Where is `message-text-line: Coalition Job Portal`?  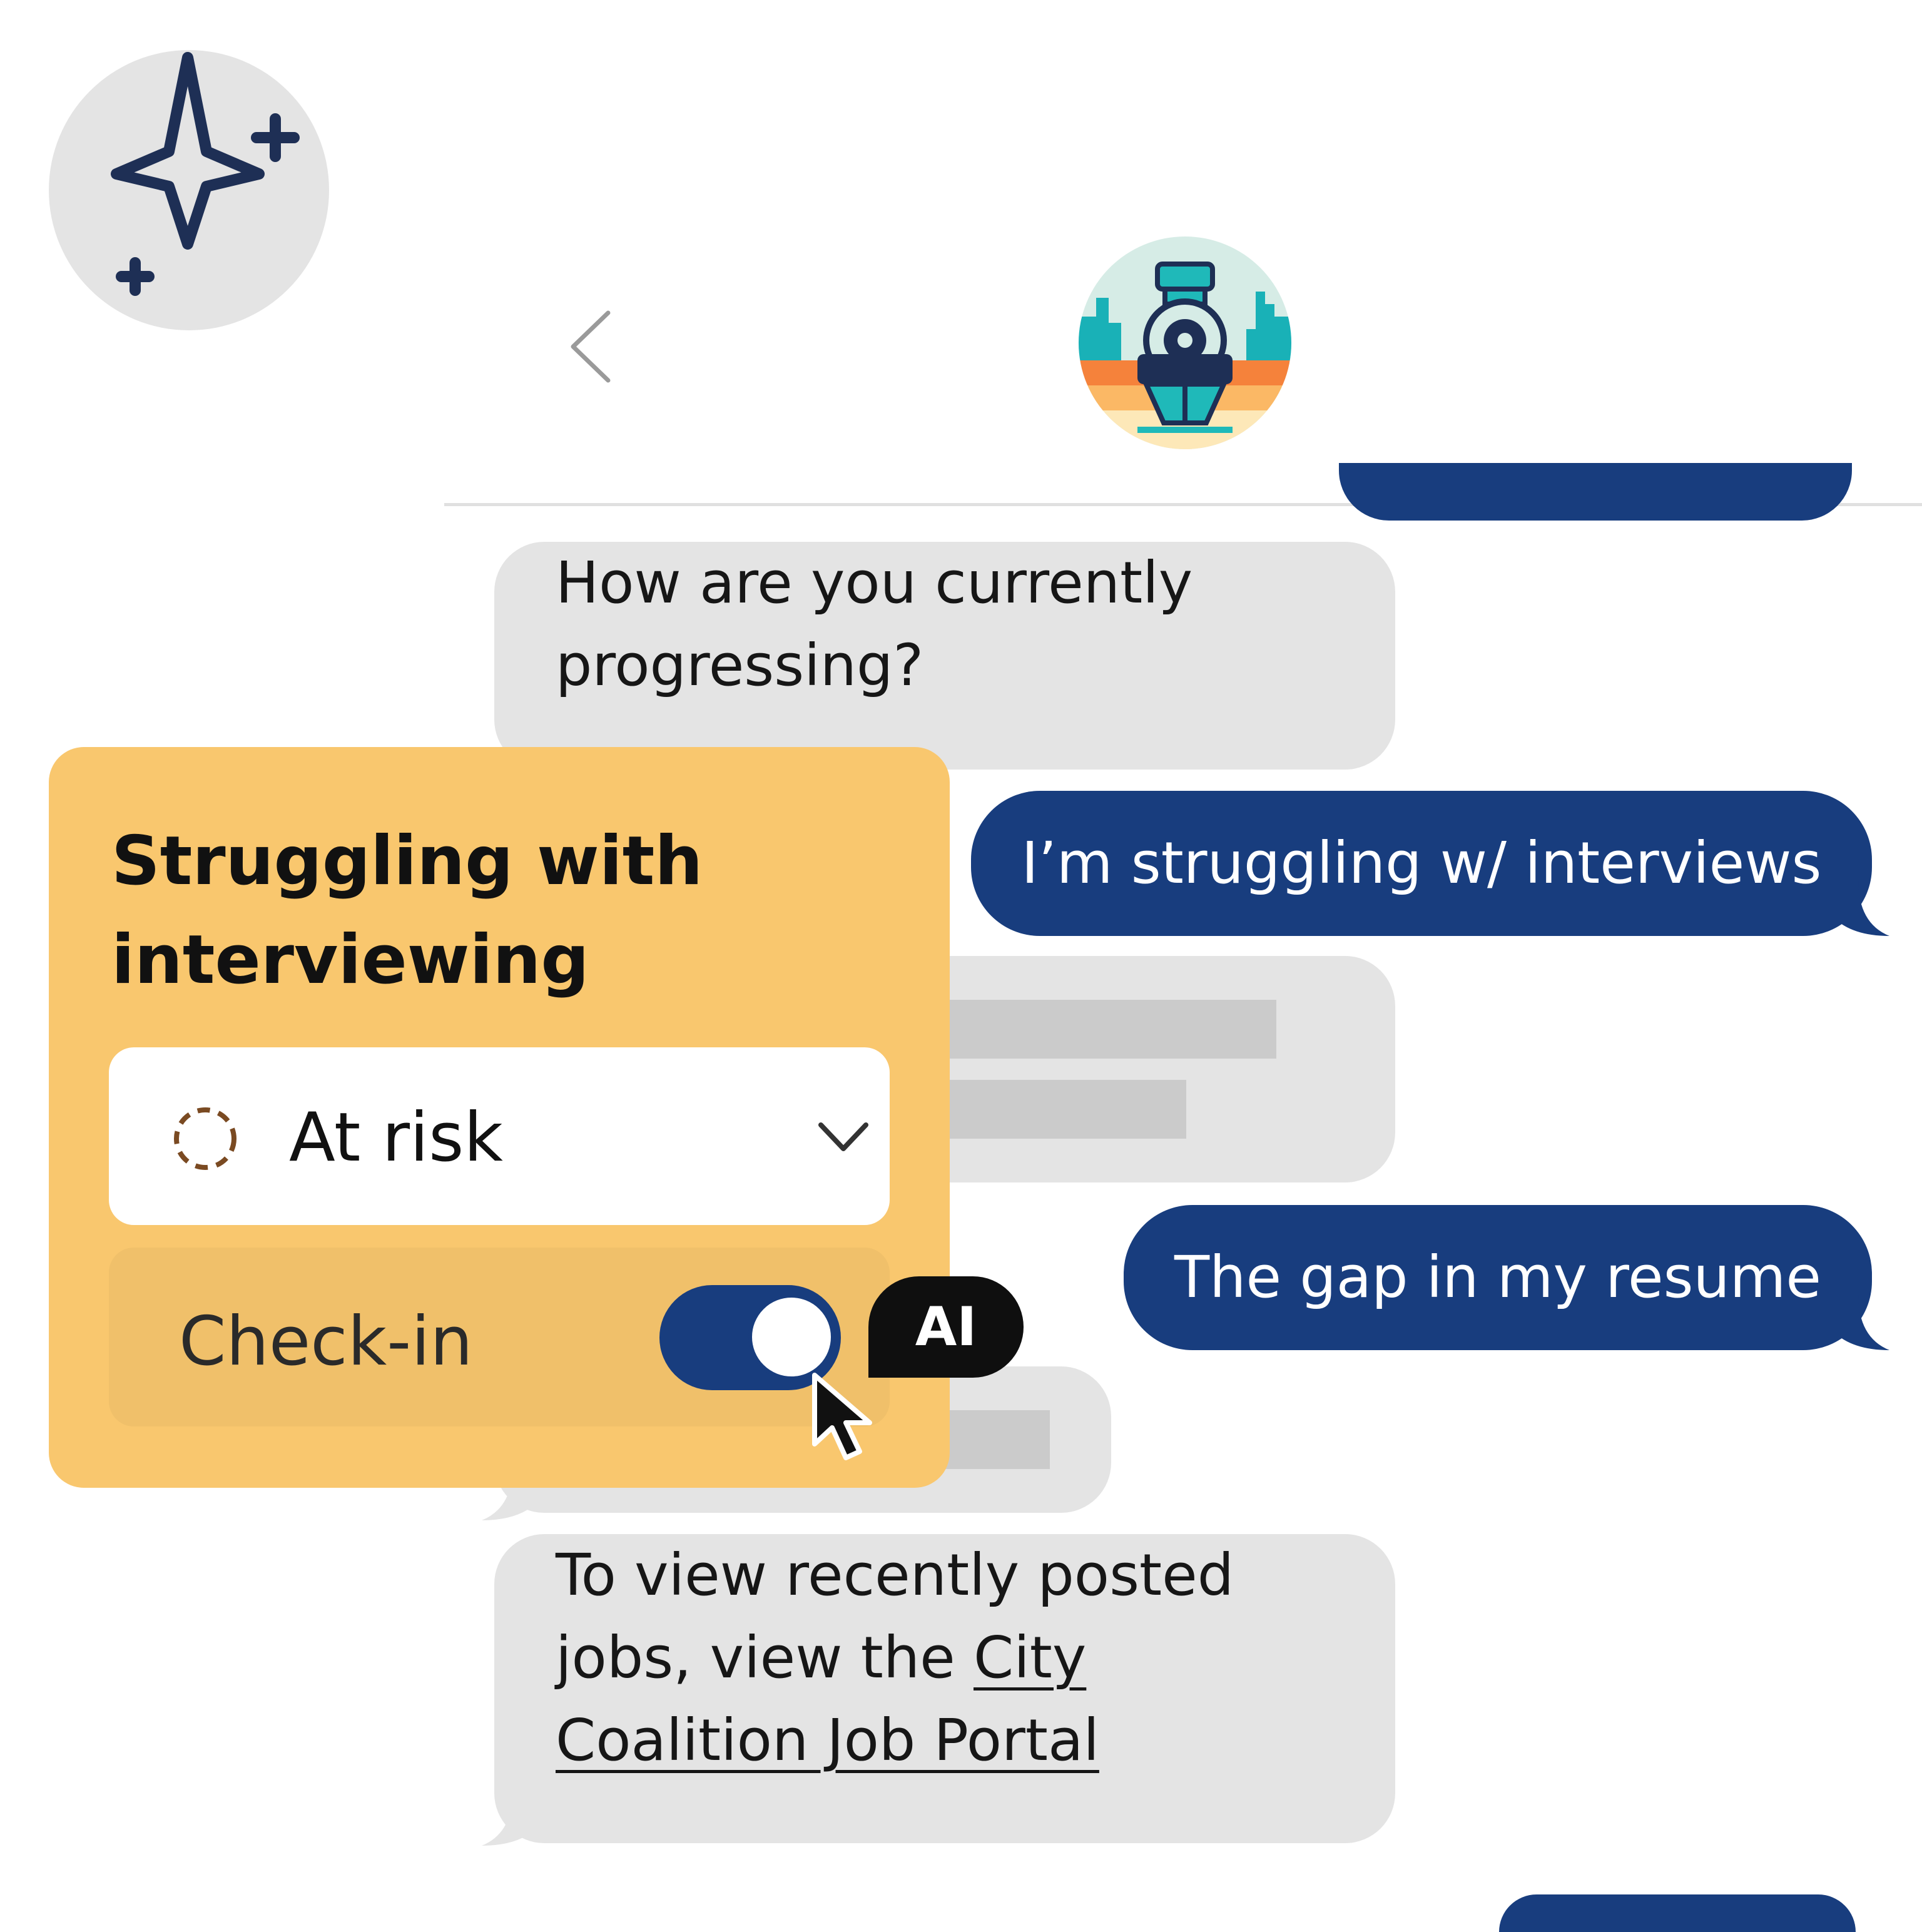
message-text-line: Coalition Job Portal is located at coordinates (945, 1740).